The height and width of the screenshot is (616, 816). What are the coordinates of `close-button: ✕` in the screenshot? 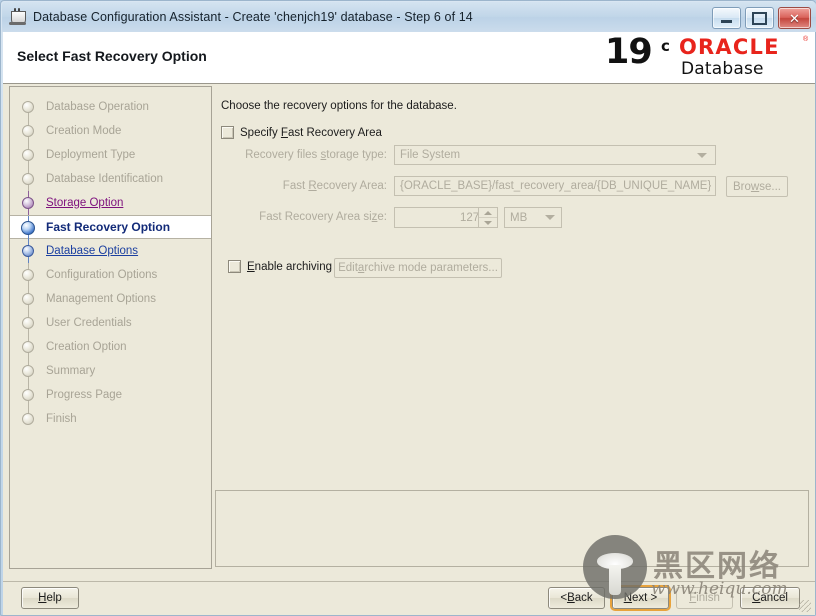 It's located at (794, 18).